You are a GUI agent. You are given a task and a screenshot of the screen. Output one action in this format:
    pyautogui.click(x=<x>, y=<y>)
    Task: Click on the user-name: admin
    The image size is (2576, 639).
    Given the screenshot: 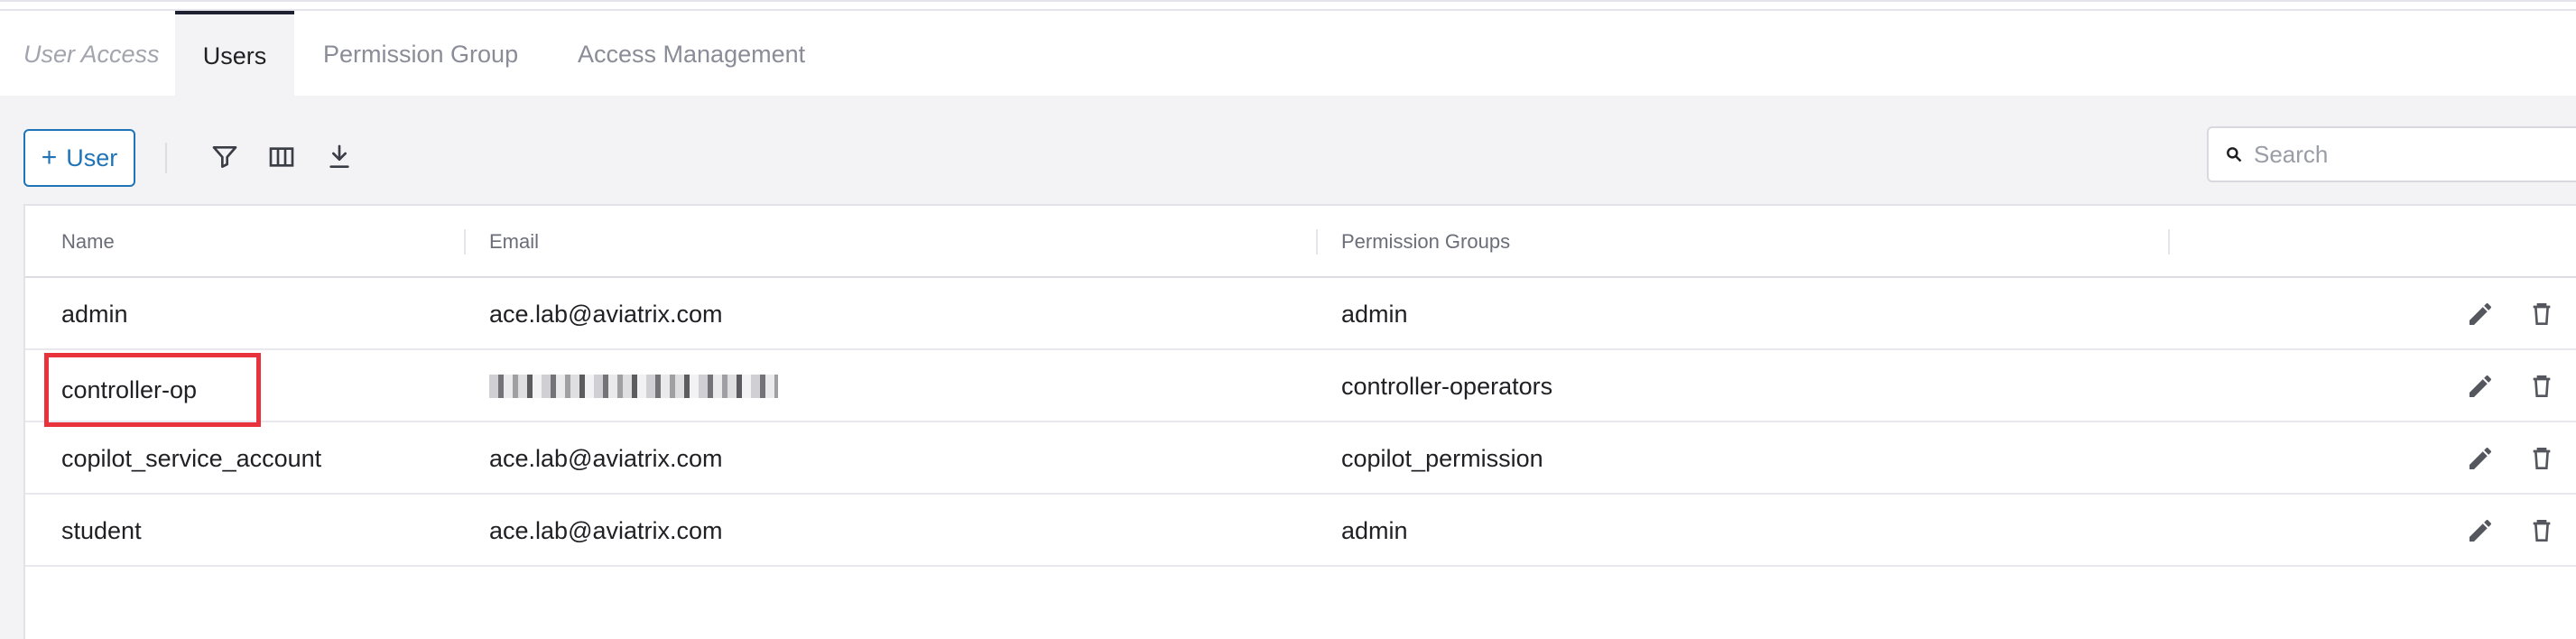 What is the action you would take?
    pyautogui.click(x=94, y=314)
    